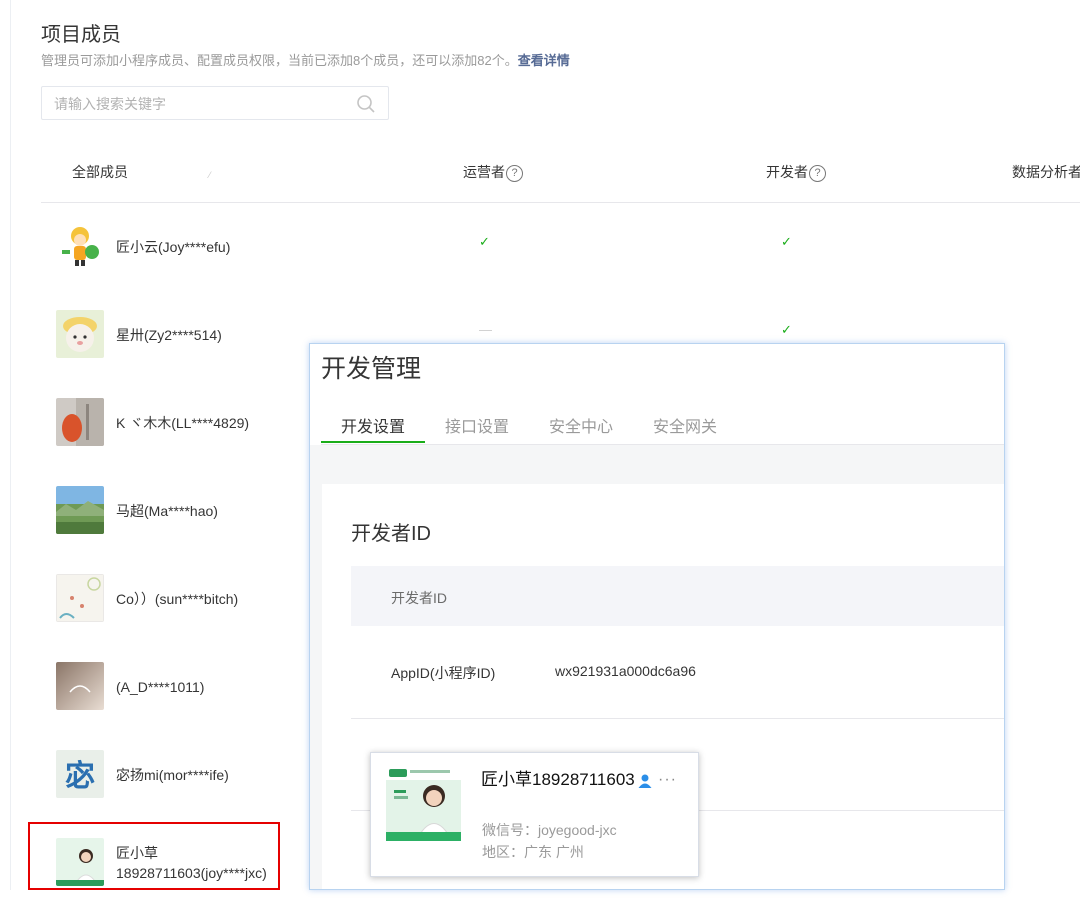 This screenshot has width=1080, height=907. What do you see at coordinates (173, 247) in the screenshot?
I see `member-name: 匠小云(Joy****efu)` at bounding box center [173, 247].